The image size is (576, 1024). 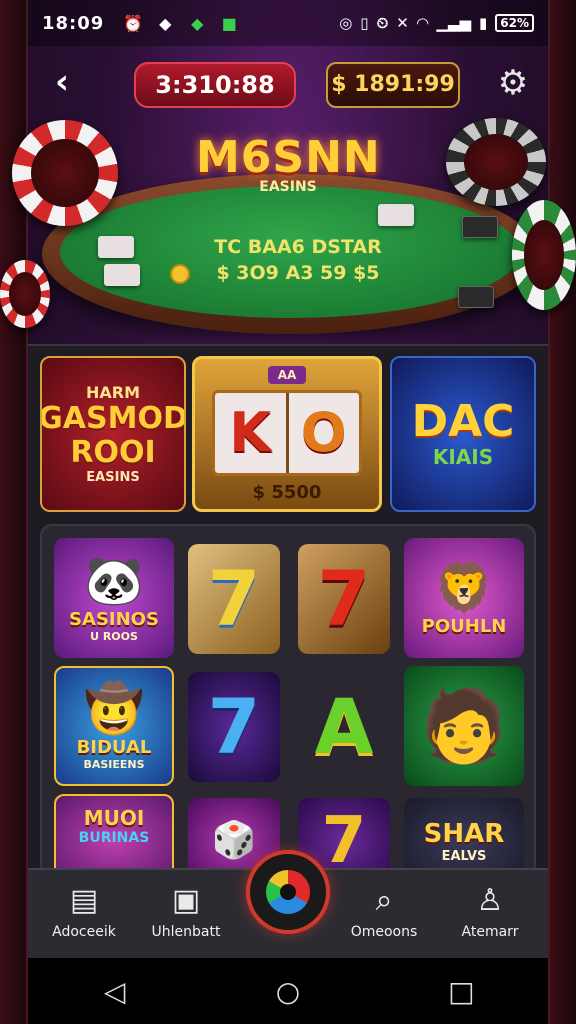 I want to click on nav-label: Uhlenbatt, so click(x=186, y=932).